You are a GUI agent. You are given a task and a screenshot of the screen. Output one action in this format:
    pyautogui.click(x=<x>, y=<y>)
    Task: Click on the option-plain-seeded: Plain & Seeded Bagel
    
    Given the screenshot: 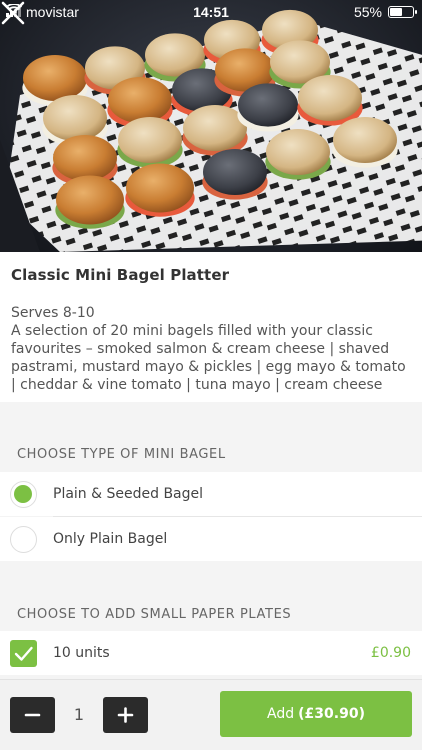 What is the action you would take?
    pyautogui.click(x=211, y=494)
    